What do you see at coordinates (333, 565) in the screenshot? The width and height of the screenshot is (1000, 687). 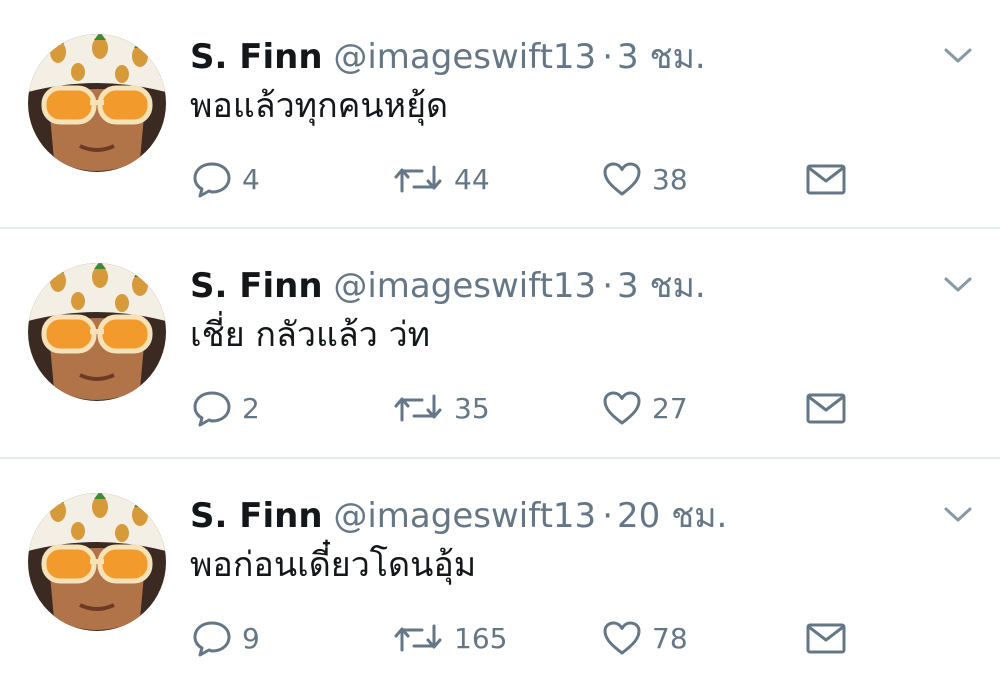 I see `tweet-text: พอก่อนเดี๋ยวโดนอุ้ม` at bounding box center [333, 565].